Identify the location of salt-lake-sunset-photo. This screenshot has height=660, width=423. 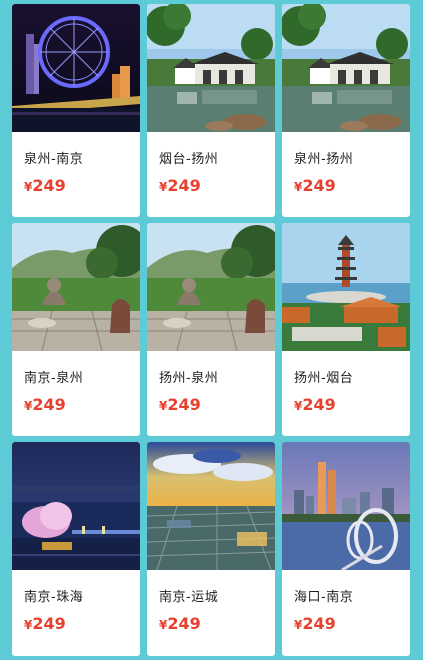
(211, 506).